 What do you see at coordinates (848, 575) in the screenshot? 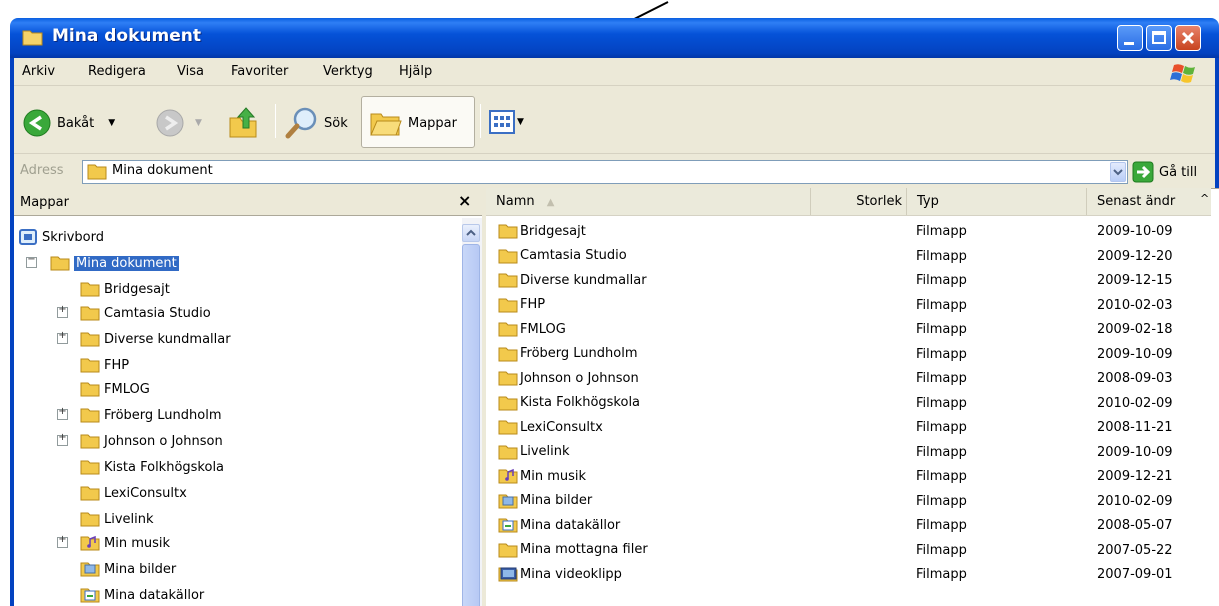
I see `list-row: Mina videoklipp Filmapp 2007-09-01` at bounding box center [848, 575].